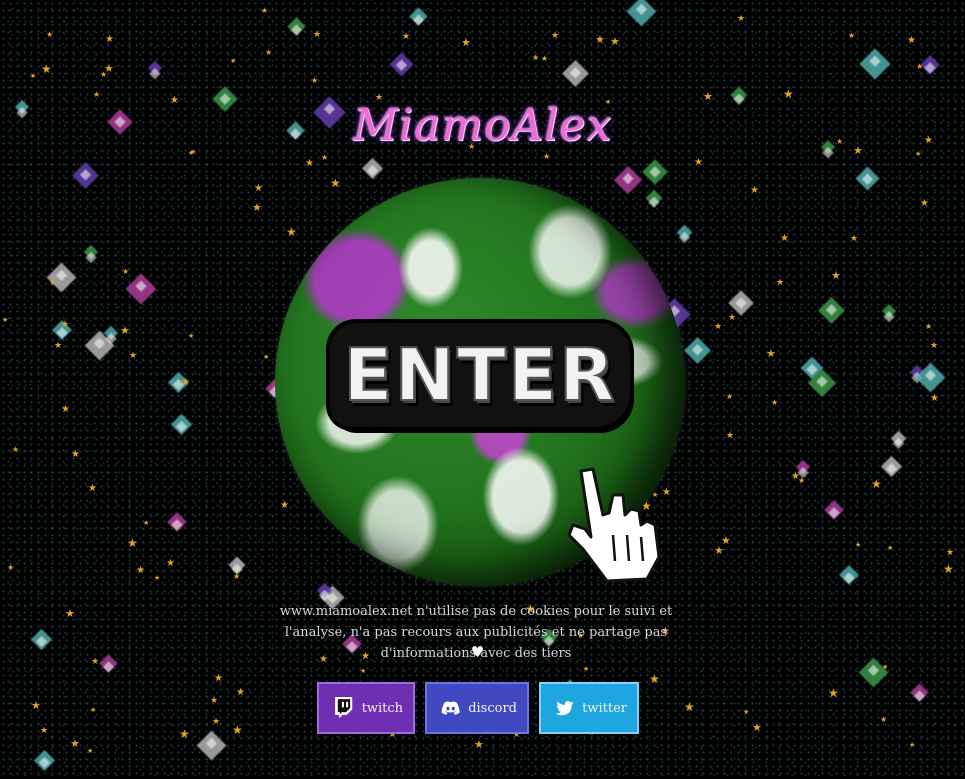  I want to click on discord-label: discord, so click(492, 708).